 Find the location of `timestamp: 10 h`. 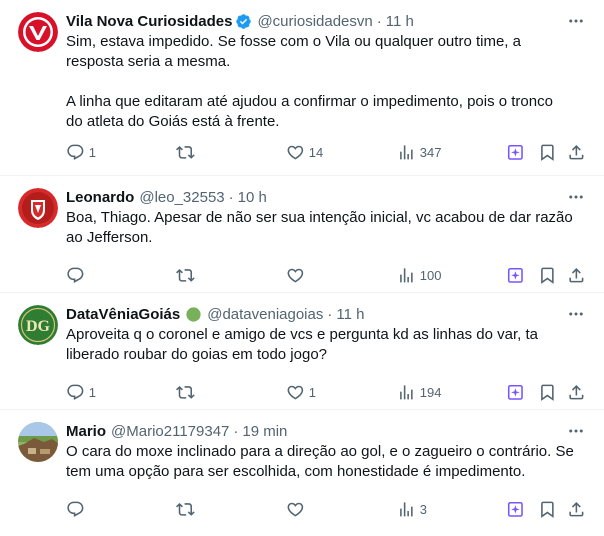

timestamp: 10 h is located at coordinates (252, 197).